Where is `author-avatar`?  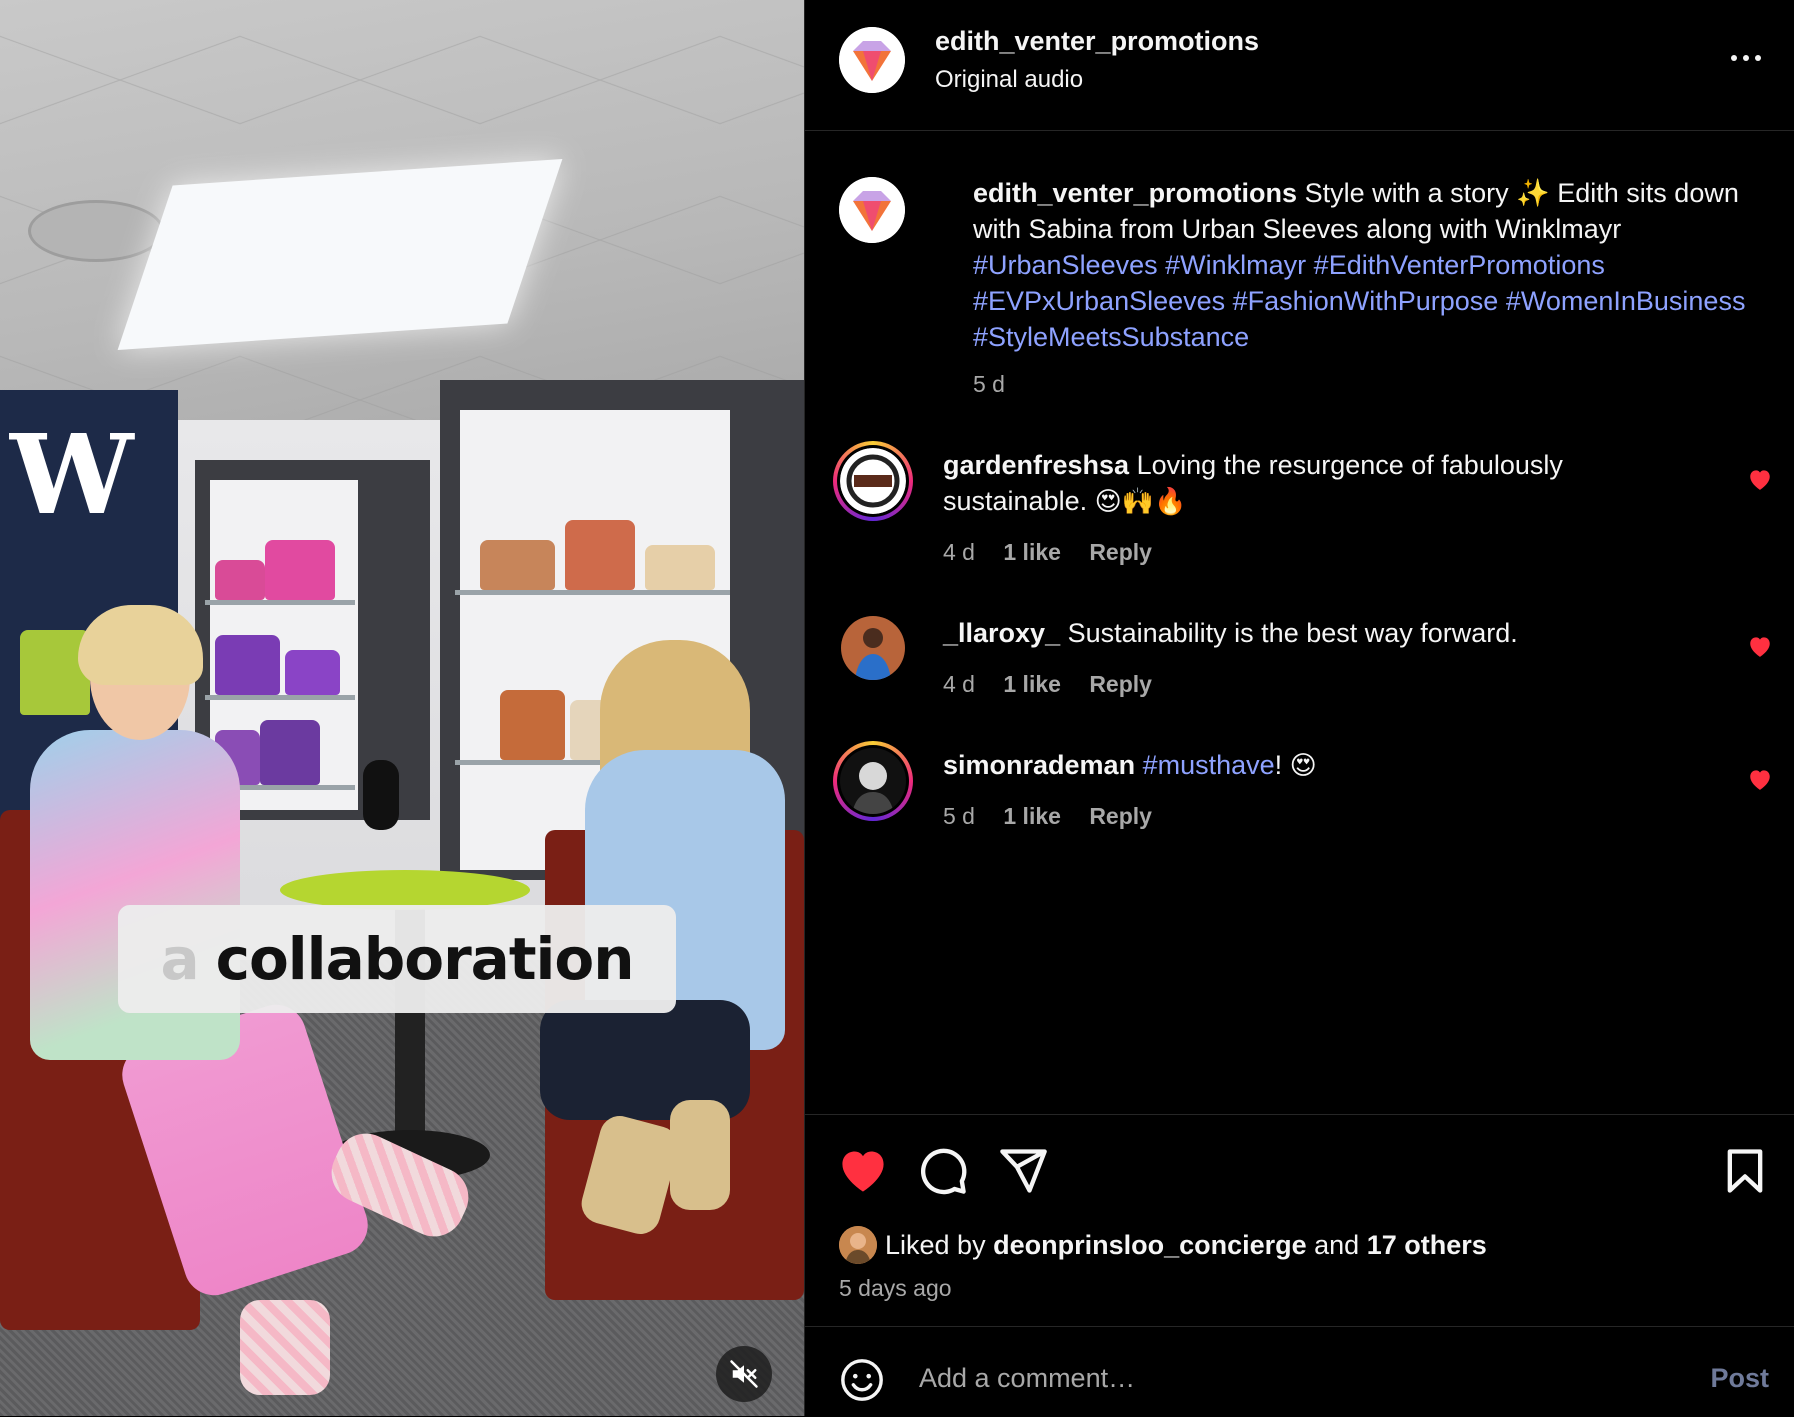
author-avatar is located at coordinates (872, 60).